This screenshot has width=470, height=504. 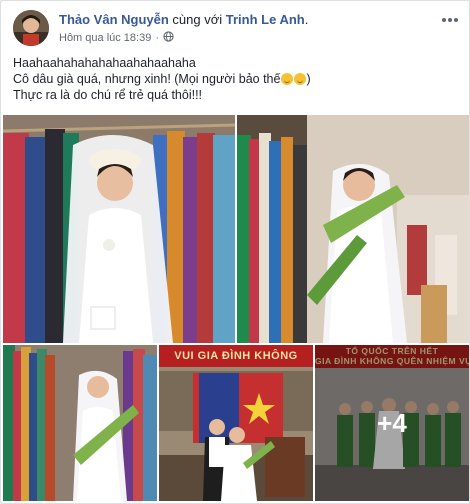 I want to click on post-meta: Hôm qua lúc 18:39 ·, so click(x=116, y=38).